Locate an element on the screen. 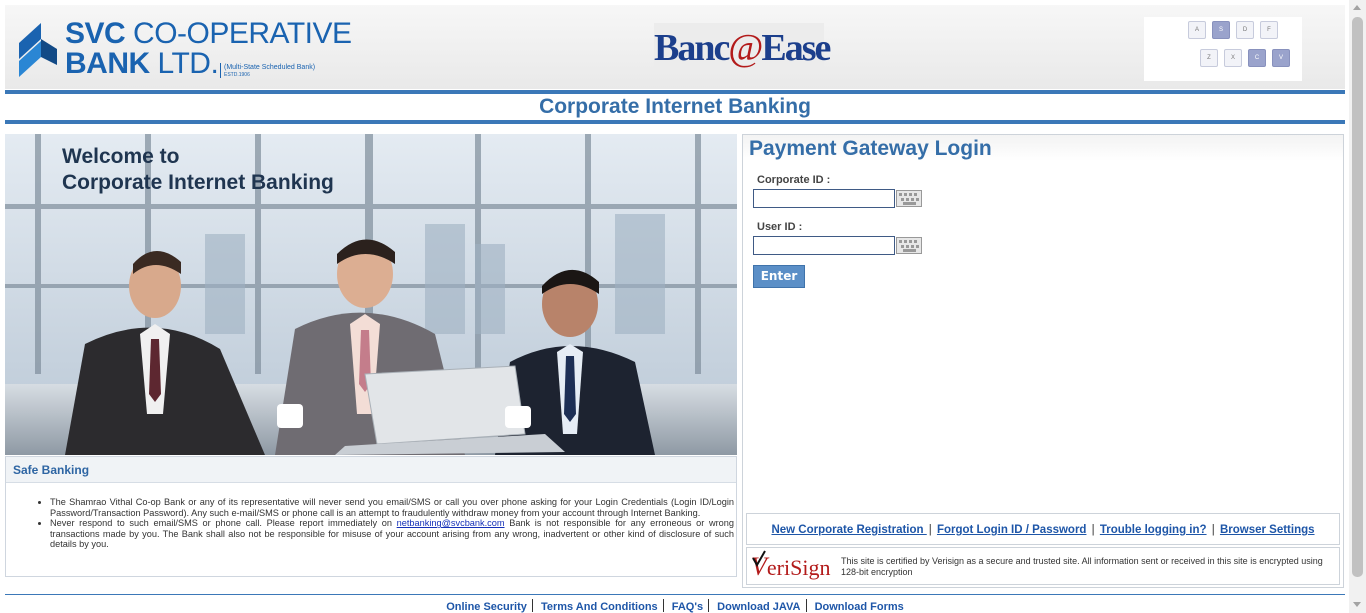 The height and width of the screenshot is (613, 1366). key-icon: V is located at coordinates (1281, 58).